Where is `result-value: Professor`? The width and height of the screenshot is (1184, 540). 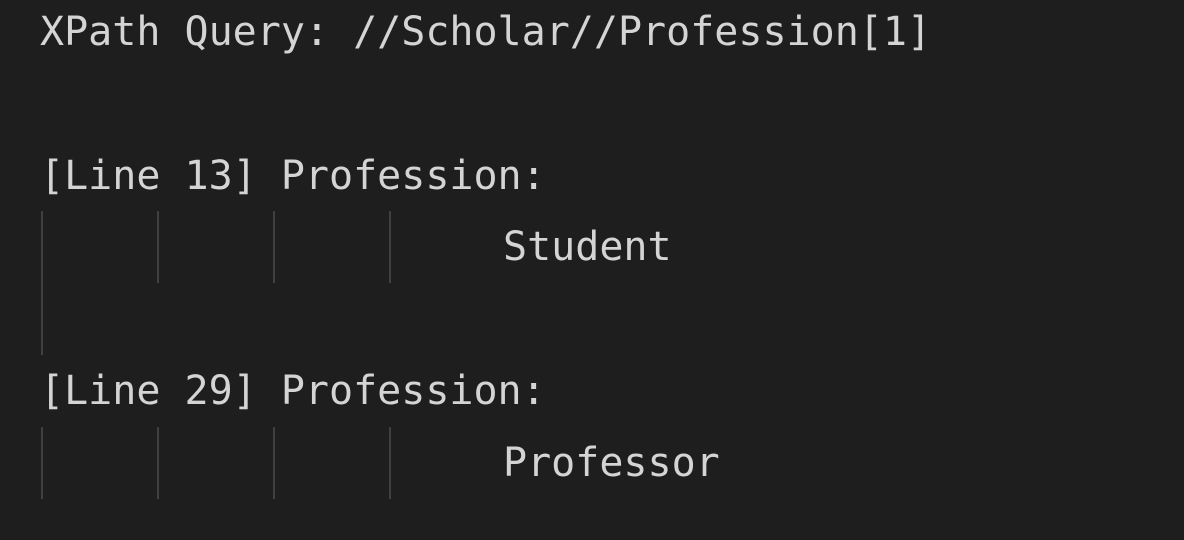 result-value: Professor is located at coordinates (611, 463).